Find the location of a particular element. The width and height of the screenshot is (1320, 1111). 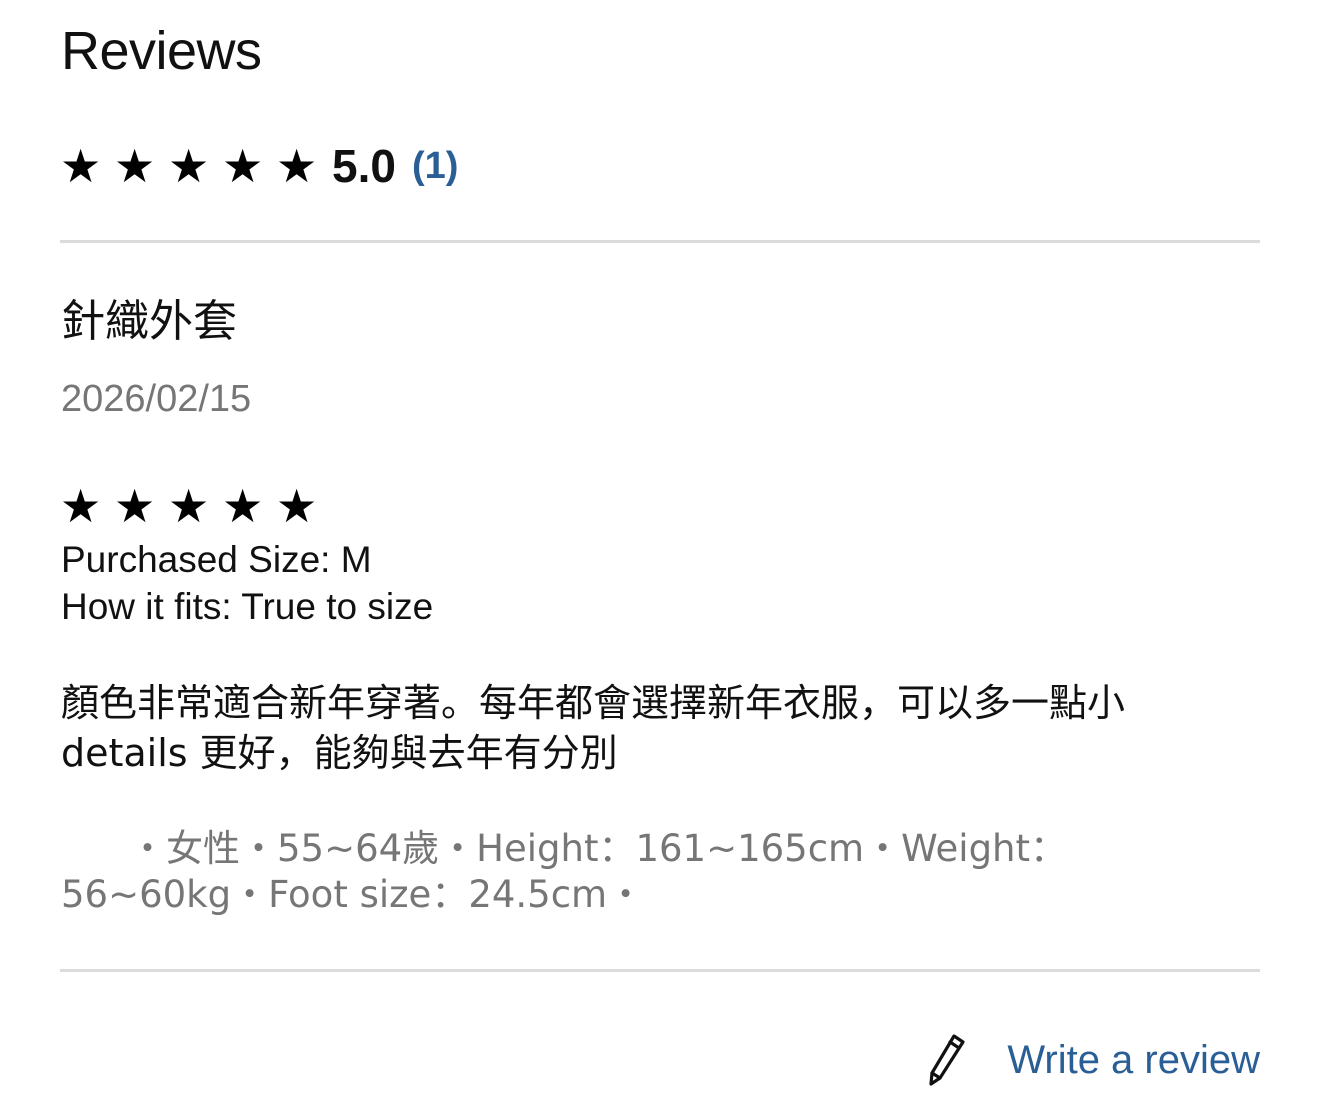

write-review-button: Write a review is located at coordinates (1093, 1060).